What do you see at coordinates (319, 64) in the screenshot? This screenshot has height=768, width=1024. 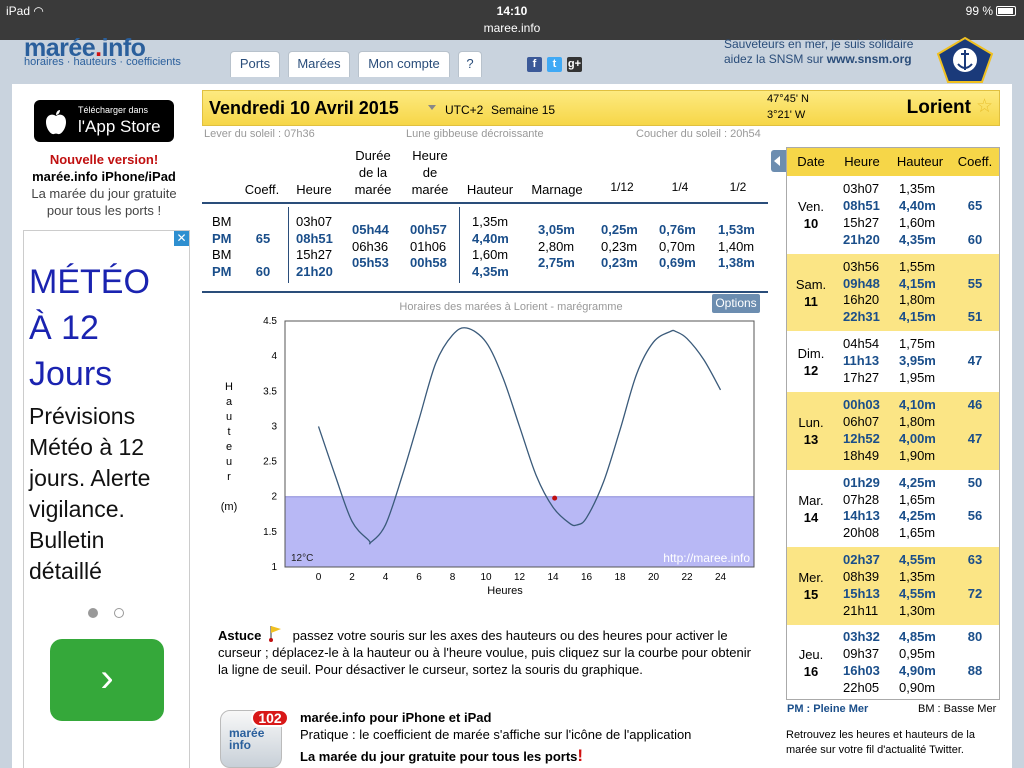 I see `tab-marees: Marées` at bounding box center [319, 64].